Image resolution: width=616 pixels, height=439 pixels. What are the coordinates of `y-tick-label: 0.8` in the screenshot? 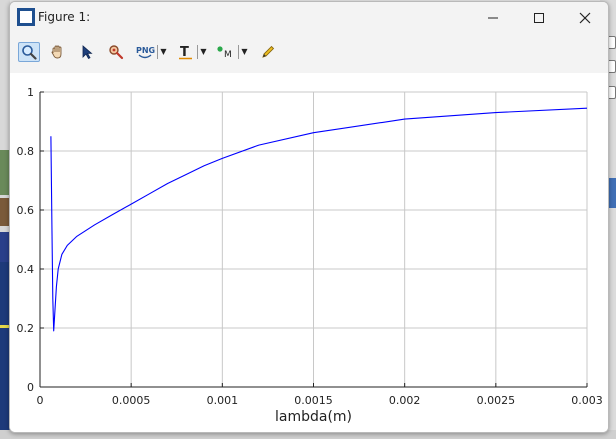 It's located at (26, 151).